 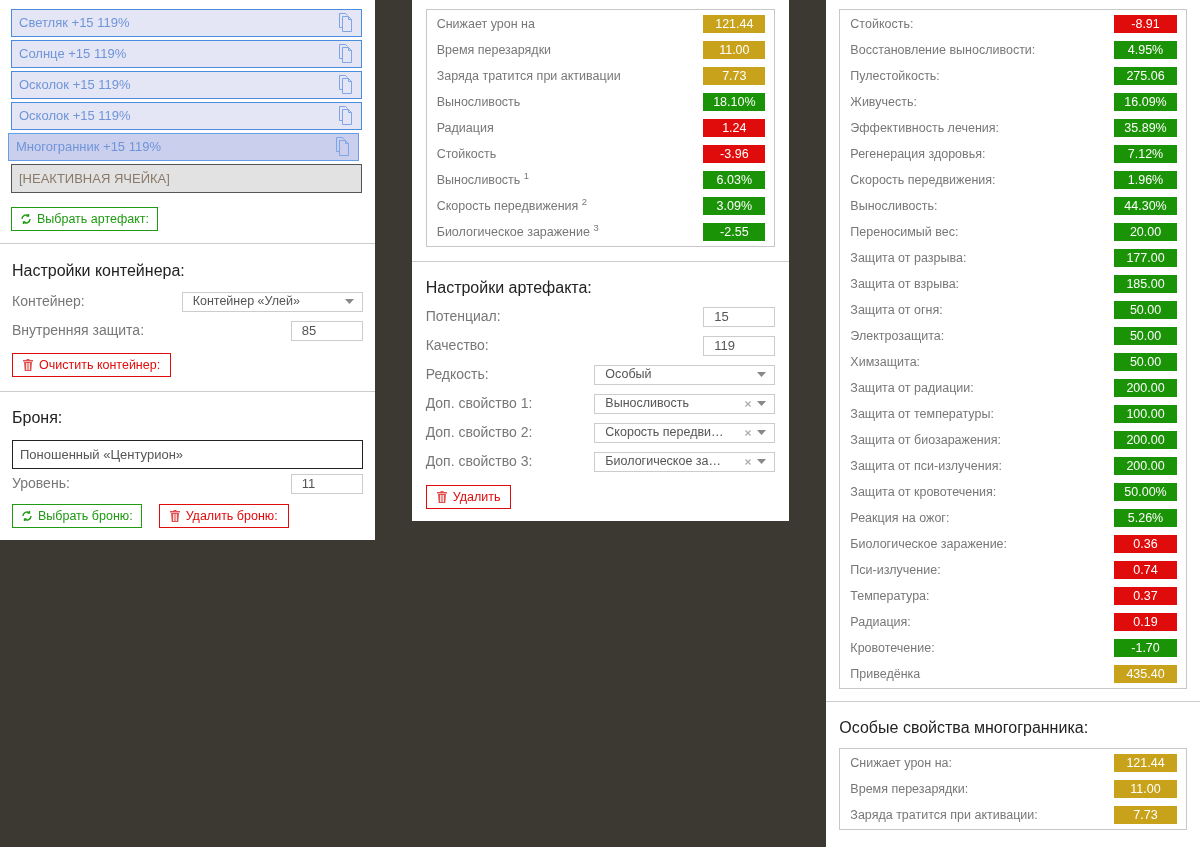 I want to click on section-title: Настройки артефакта:, so click(x=509, y=288).